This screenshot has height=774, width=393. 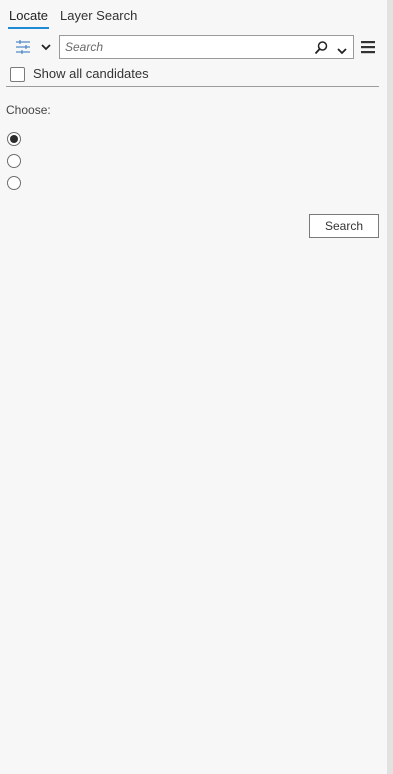 I want to click on tab-locate: Locate, so click(x=29, y=18).